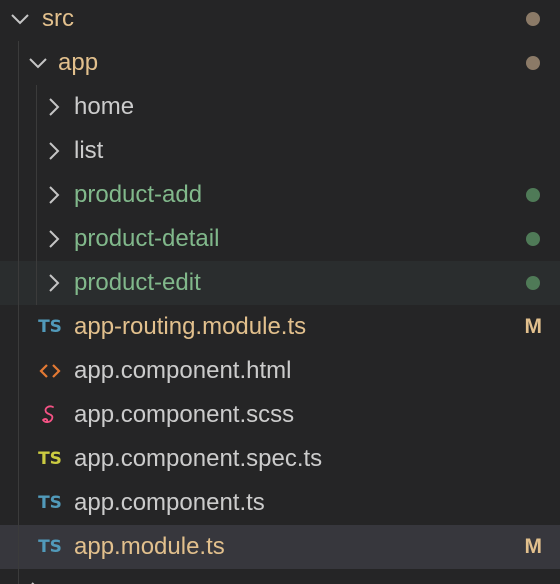 The image size is (560, 584). Describe the element at coordinates (280, 20) in the screenshot. I see `tree-item-src: src` at that location.